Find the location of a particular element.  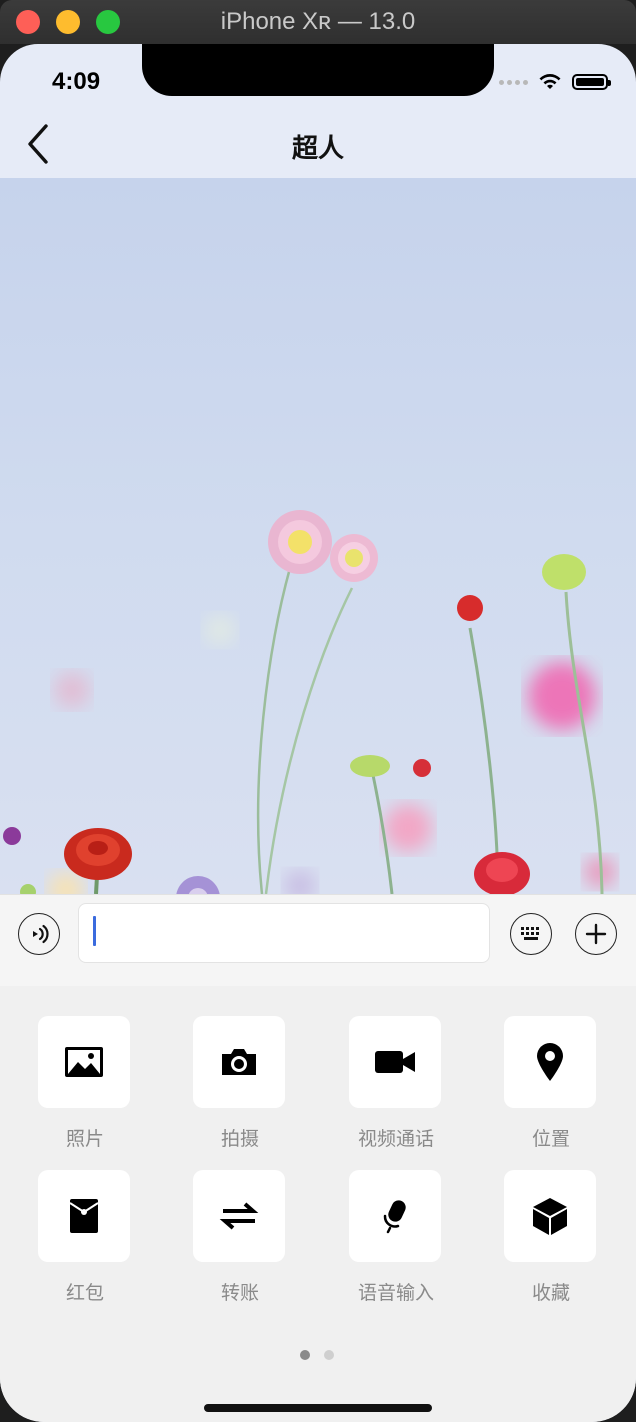

page-indicator is located at coordinates (317, 1355).